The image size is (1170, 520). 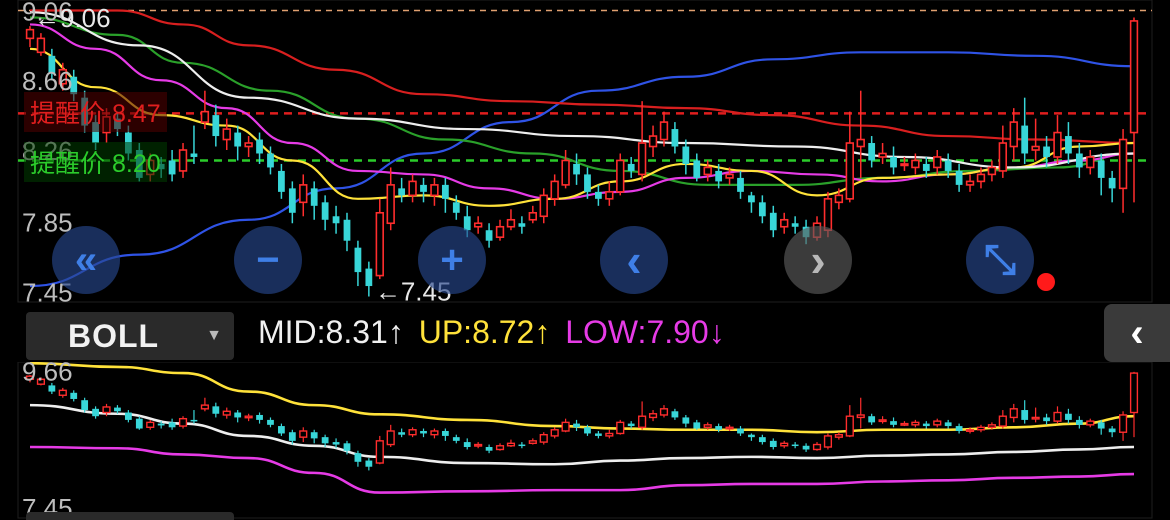 I want to click on alert-tag-red: 提醒价 8.47, so click(x=95, y=112).